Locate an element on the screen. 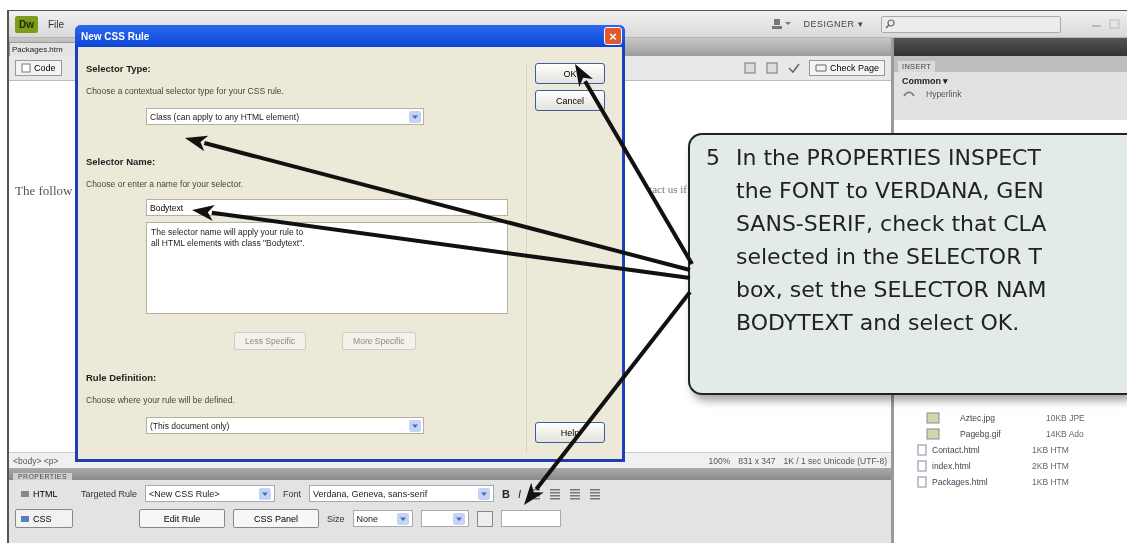 This screenshot has width=1127, height=543. css-panel-button: CSS Panel is located at coordinates (276, 518).